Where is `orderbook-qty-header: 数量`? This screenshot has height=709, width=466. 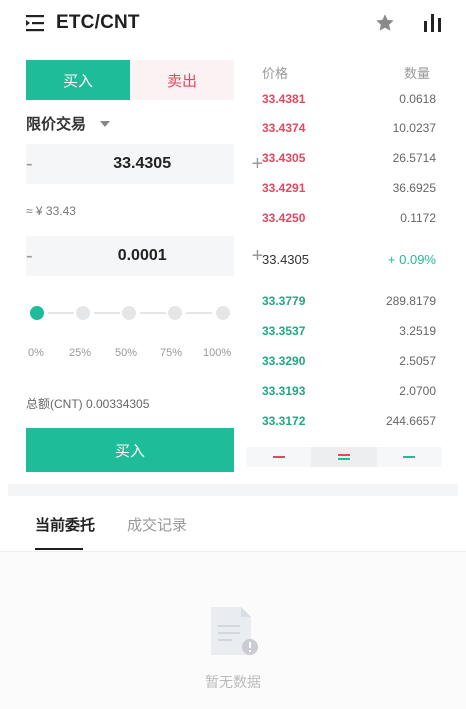
orderbook-qty-header: 数量 is located at coordinates (417, 73).